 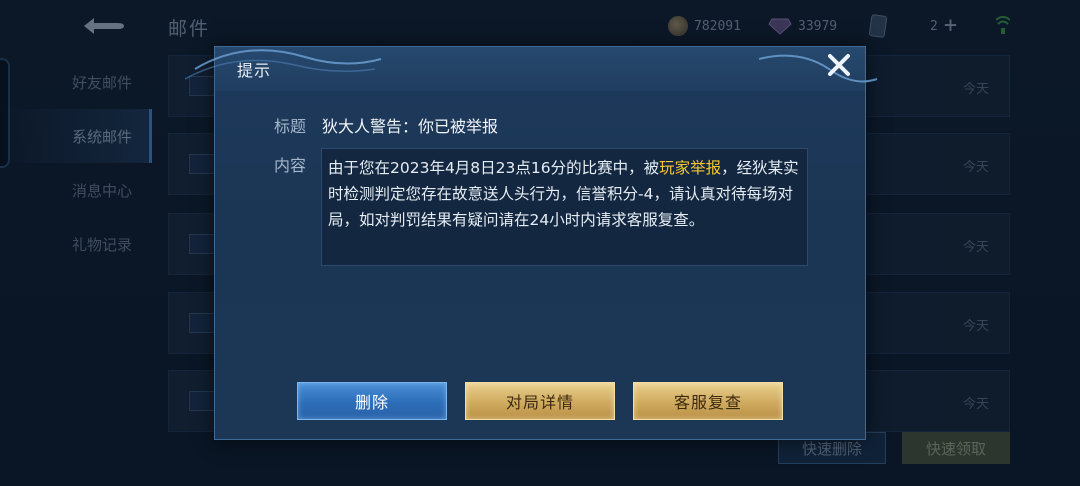 I want to click on match-details-button: 对局详情, so click(x=540, y=401).